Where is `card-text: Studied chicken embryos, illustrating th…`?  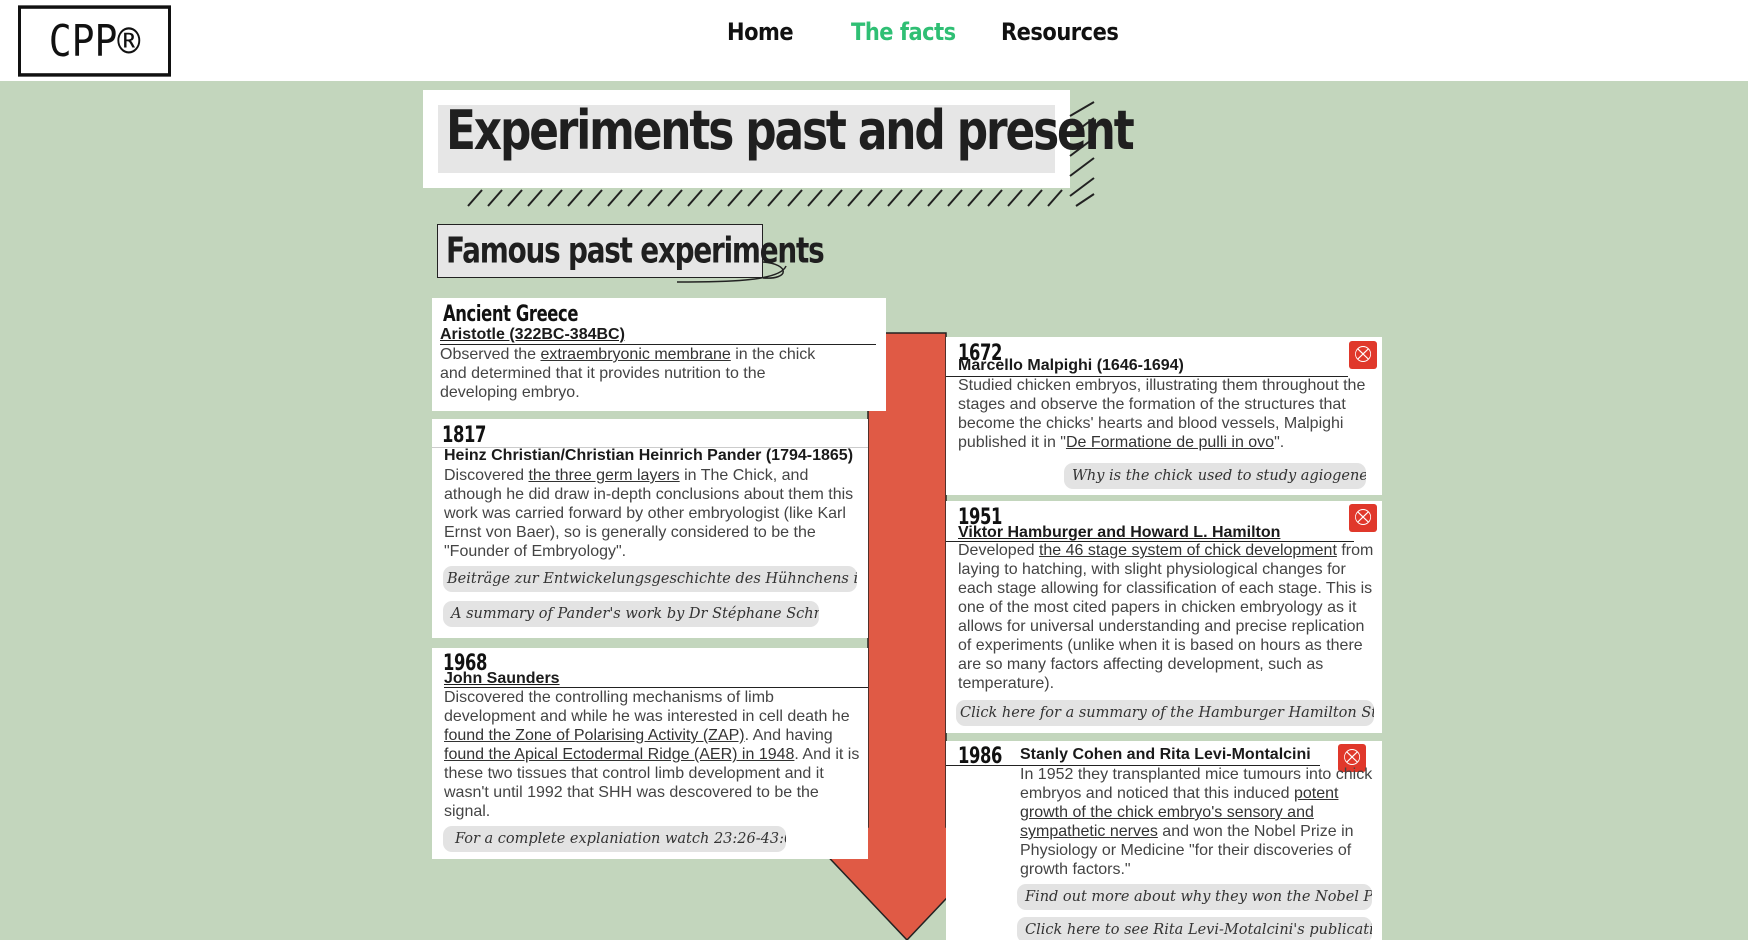 card-text: Studied chicken embryos, illustrating th… is located at coordinates (1162, 414).